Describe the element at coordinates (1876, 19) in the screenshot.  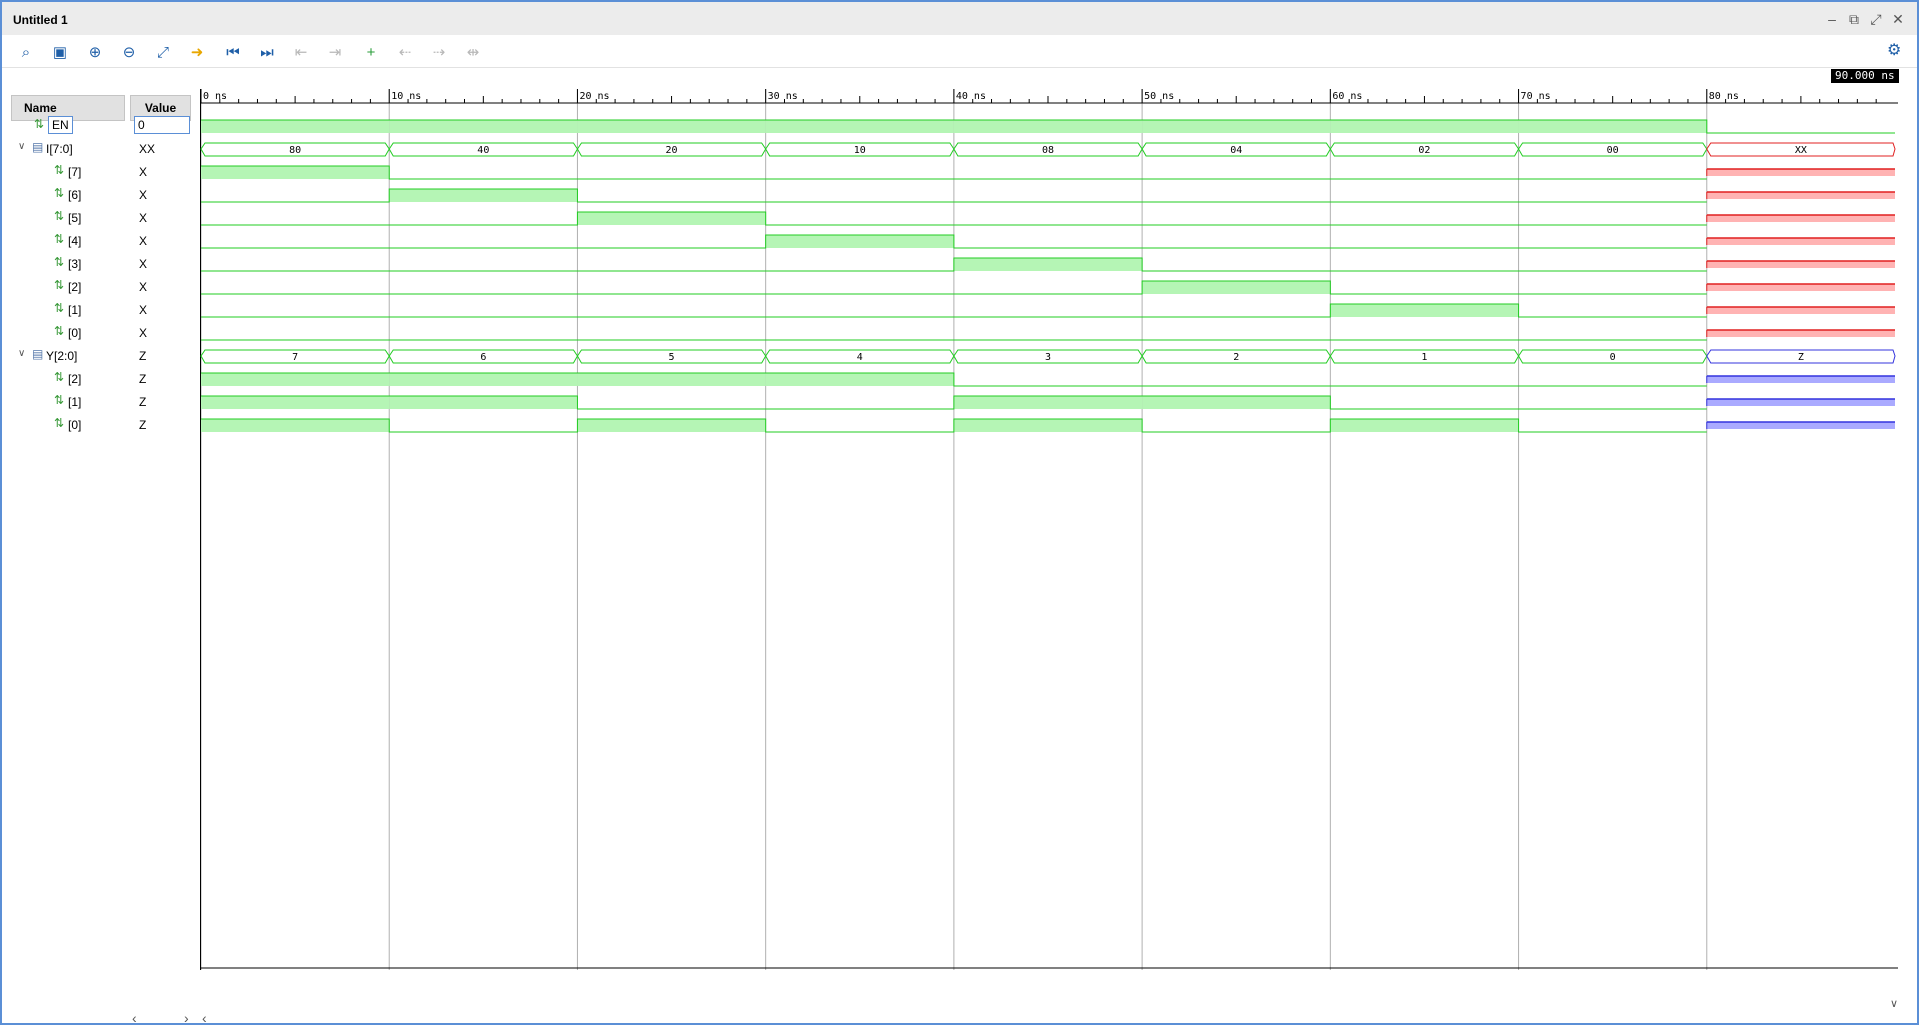
I see `maximize-icon: ⤢` at that location.